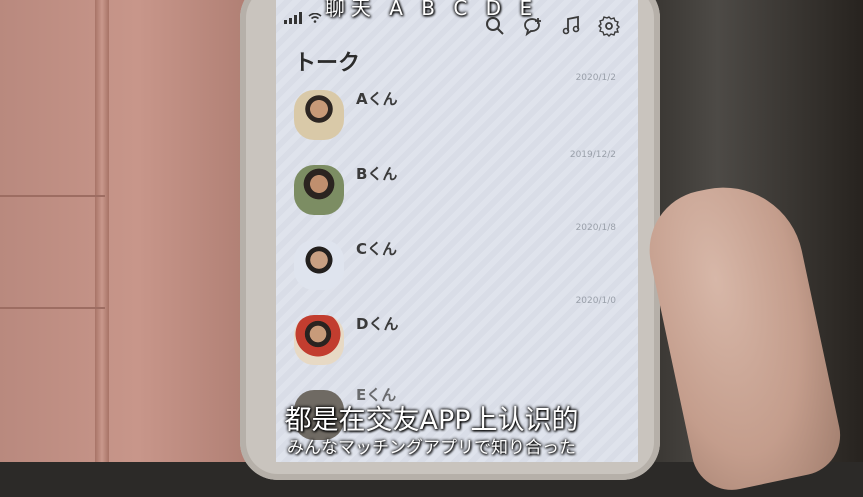  What do you see at coordinates (431, 448) in the screenshot?
I see `subtitle-japanese: みんなマッチングアプリで知り合った` at bounding box center [431, 448].